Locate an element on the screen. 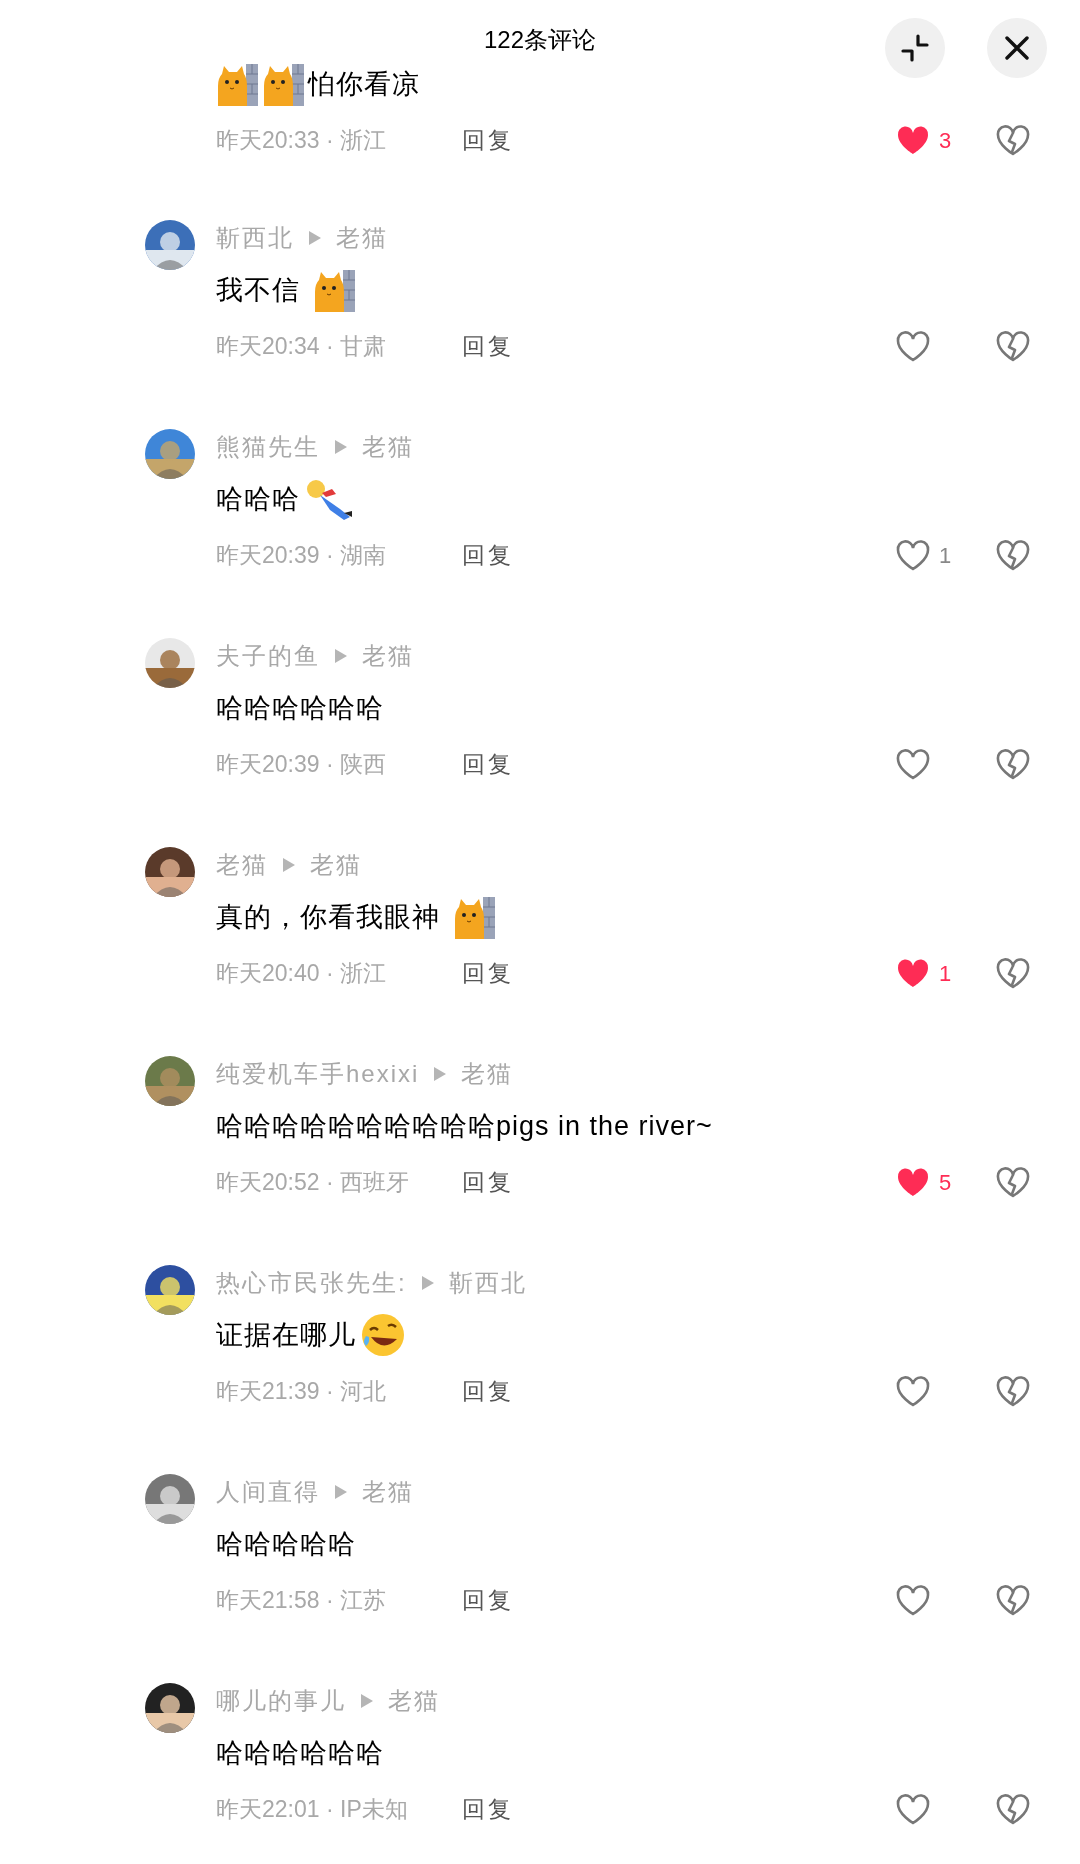 Image resolution: width=1080 pixels, height=1864 pixels. author-name: 夫子的鱼 is located at coordinates (268, 656).